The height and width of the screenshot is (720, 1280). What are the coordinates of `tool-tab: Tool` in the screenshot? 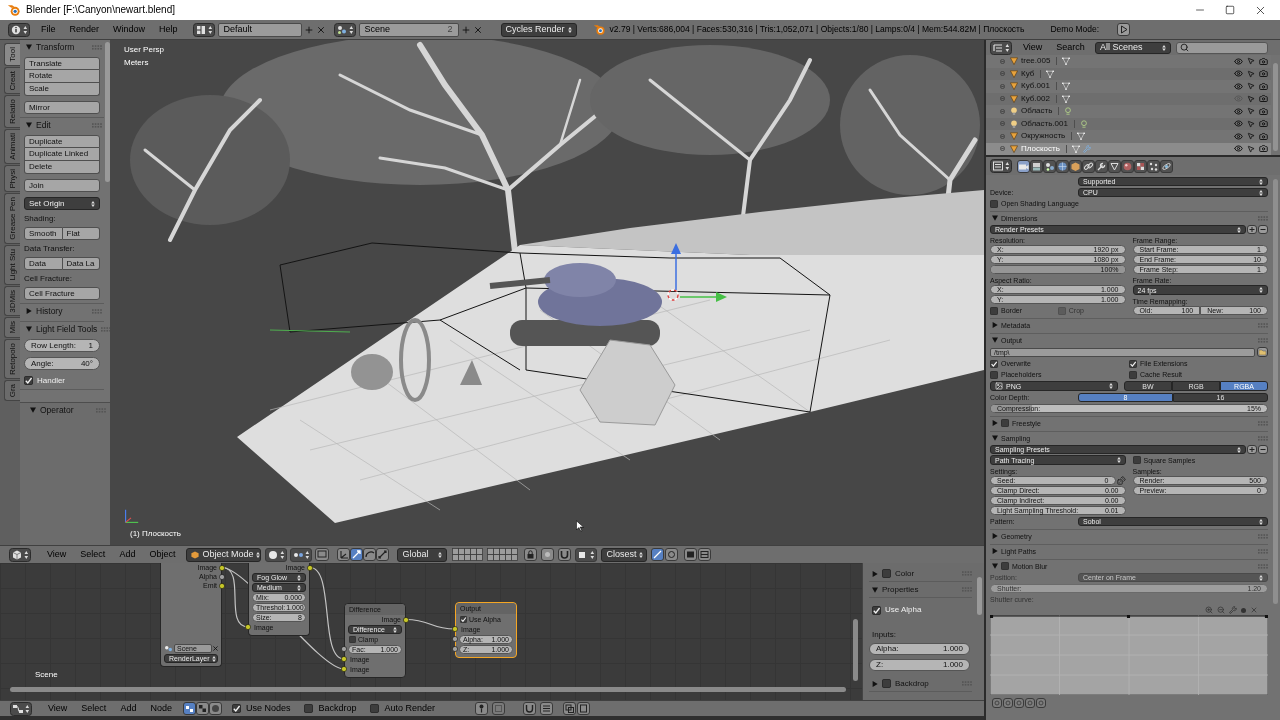 It's located at (12, 54).